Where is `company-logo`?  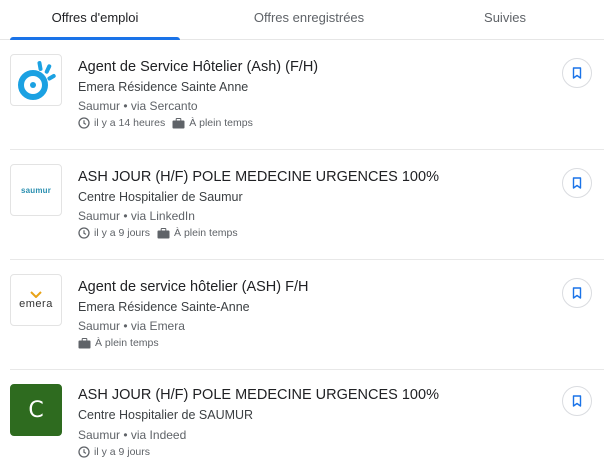 company-logo is located at coordinates (36, 80).